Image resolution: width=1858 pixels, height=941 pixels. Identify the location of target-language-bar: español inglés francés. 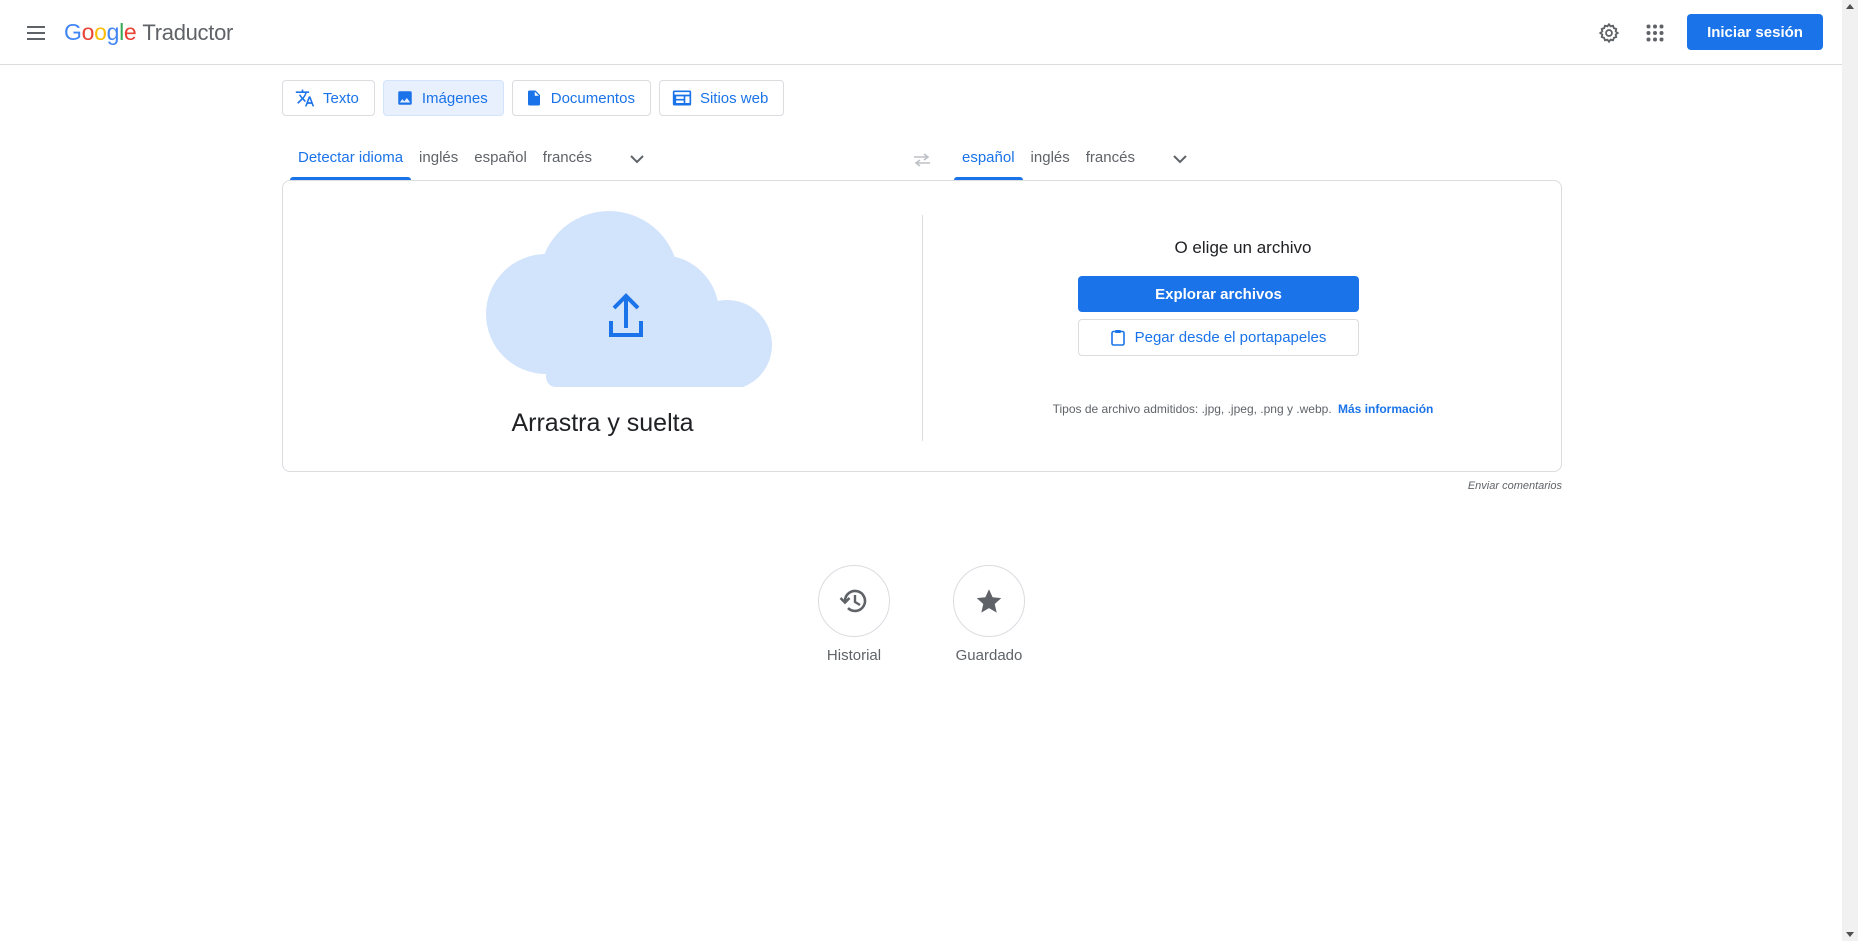
(1074, 157).